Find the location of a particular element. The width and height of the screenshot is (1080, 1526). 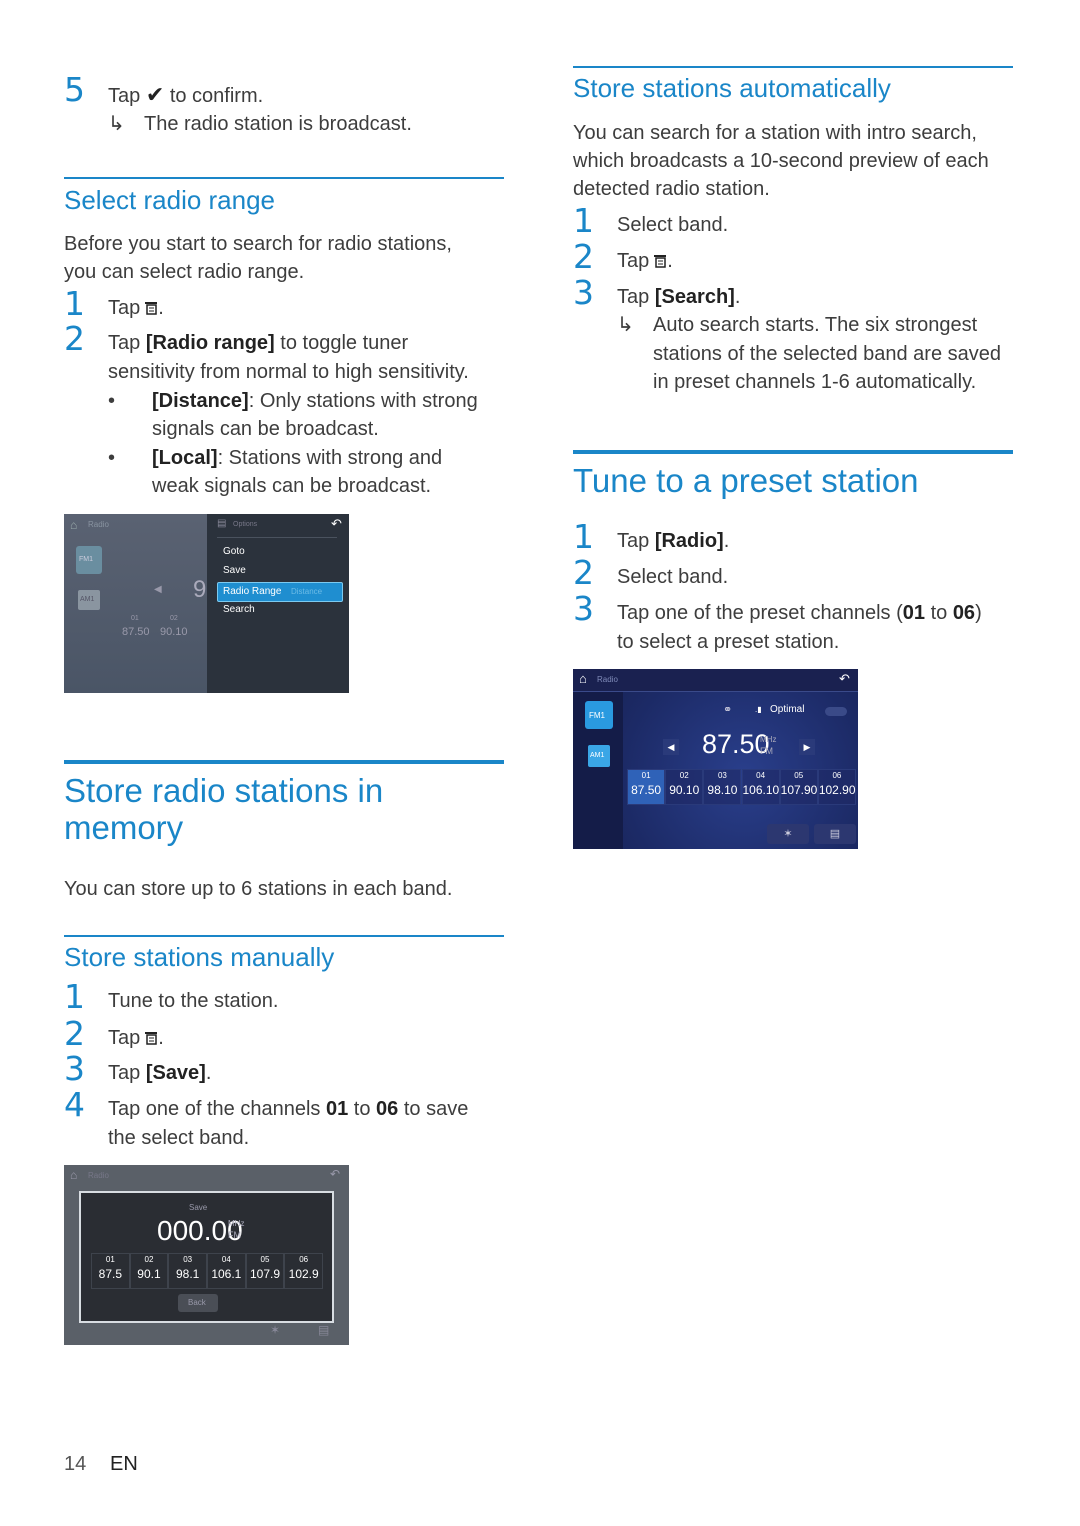

preset-value: 90.10 is located at coordinates (174, 632).